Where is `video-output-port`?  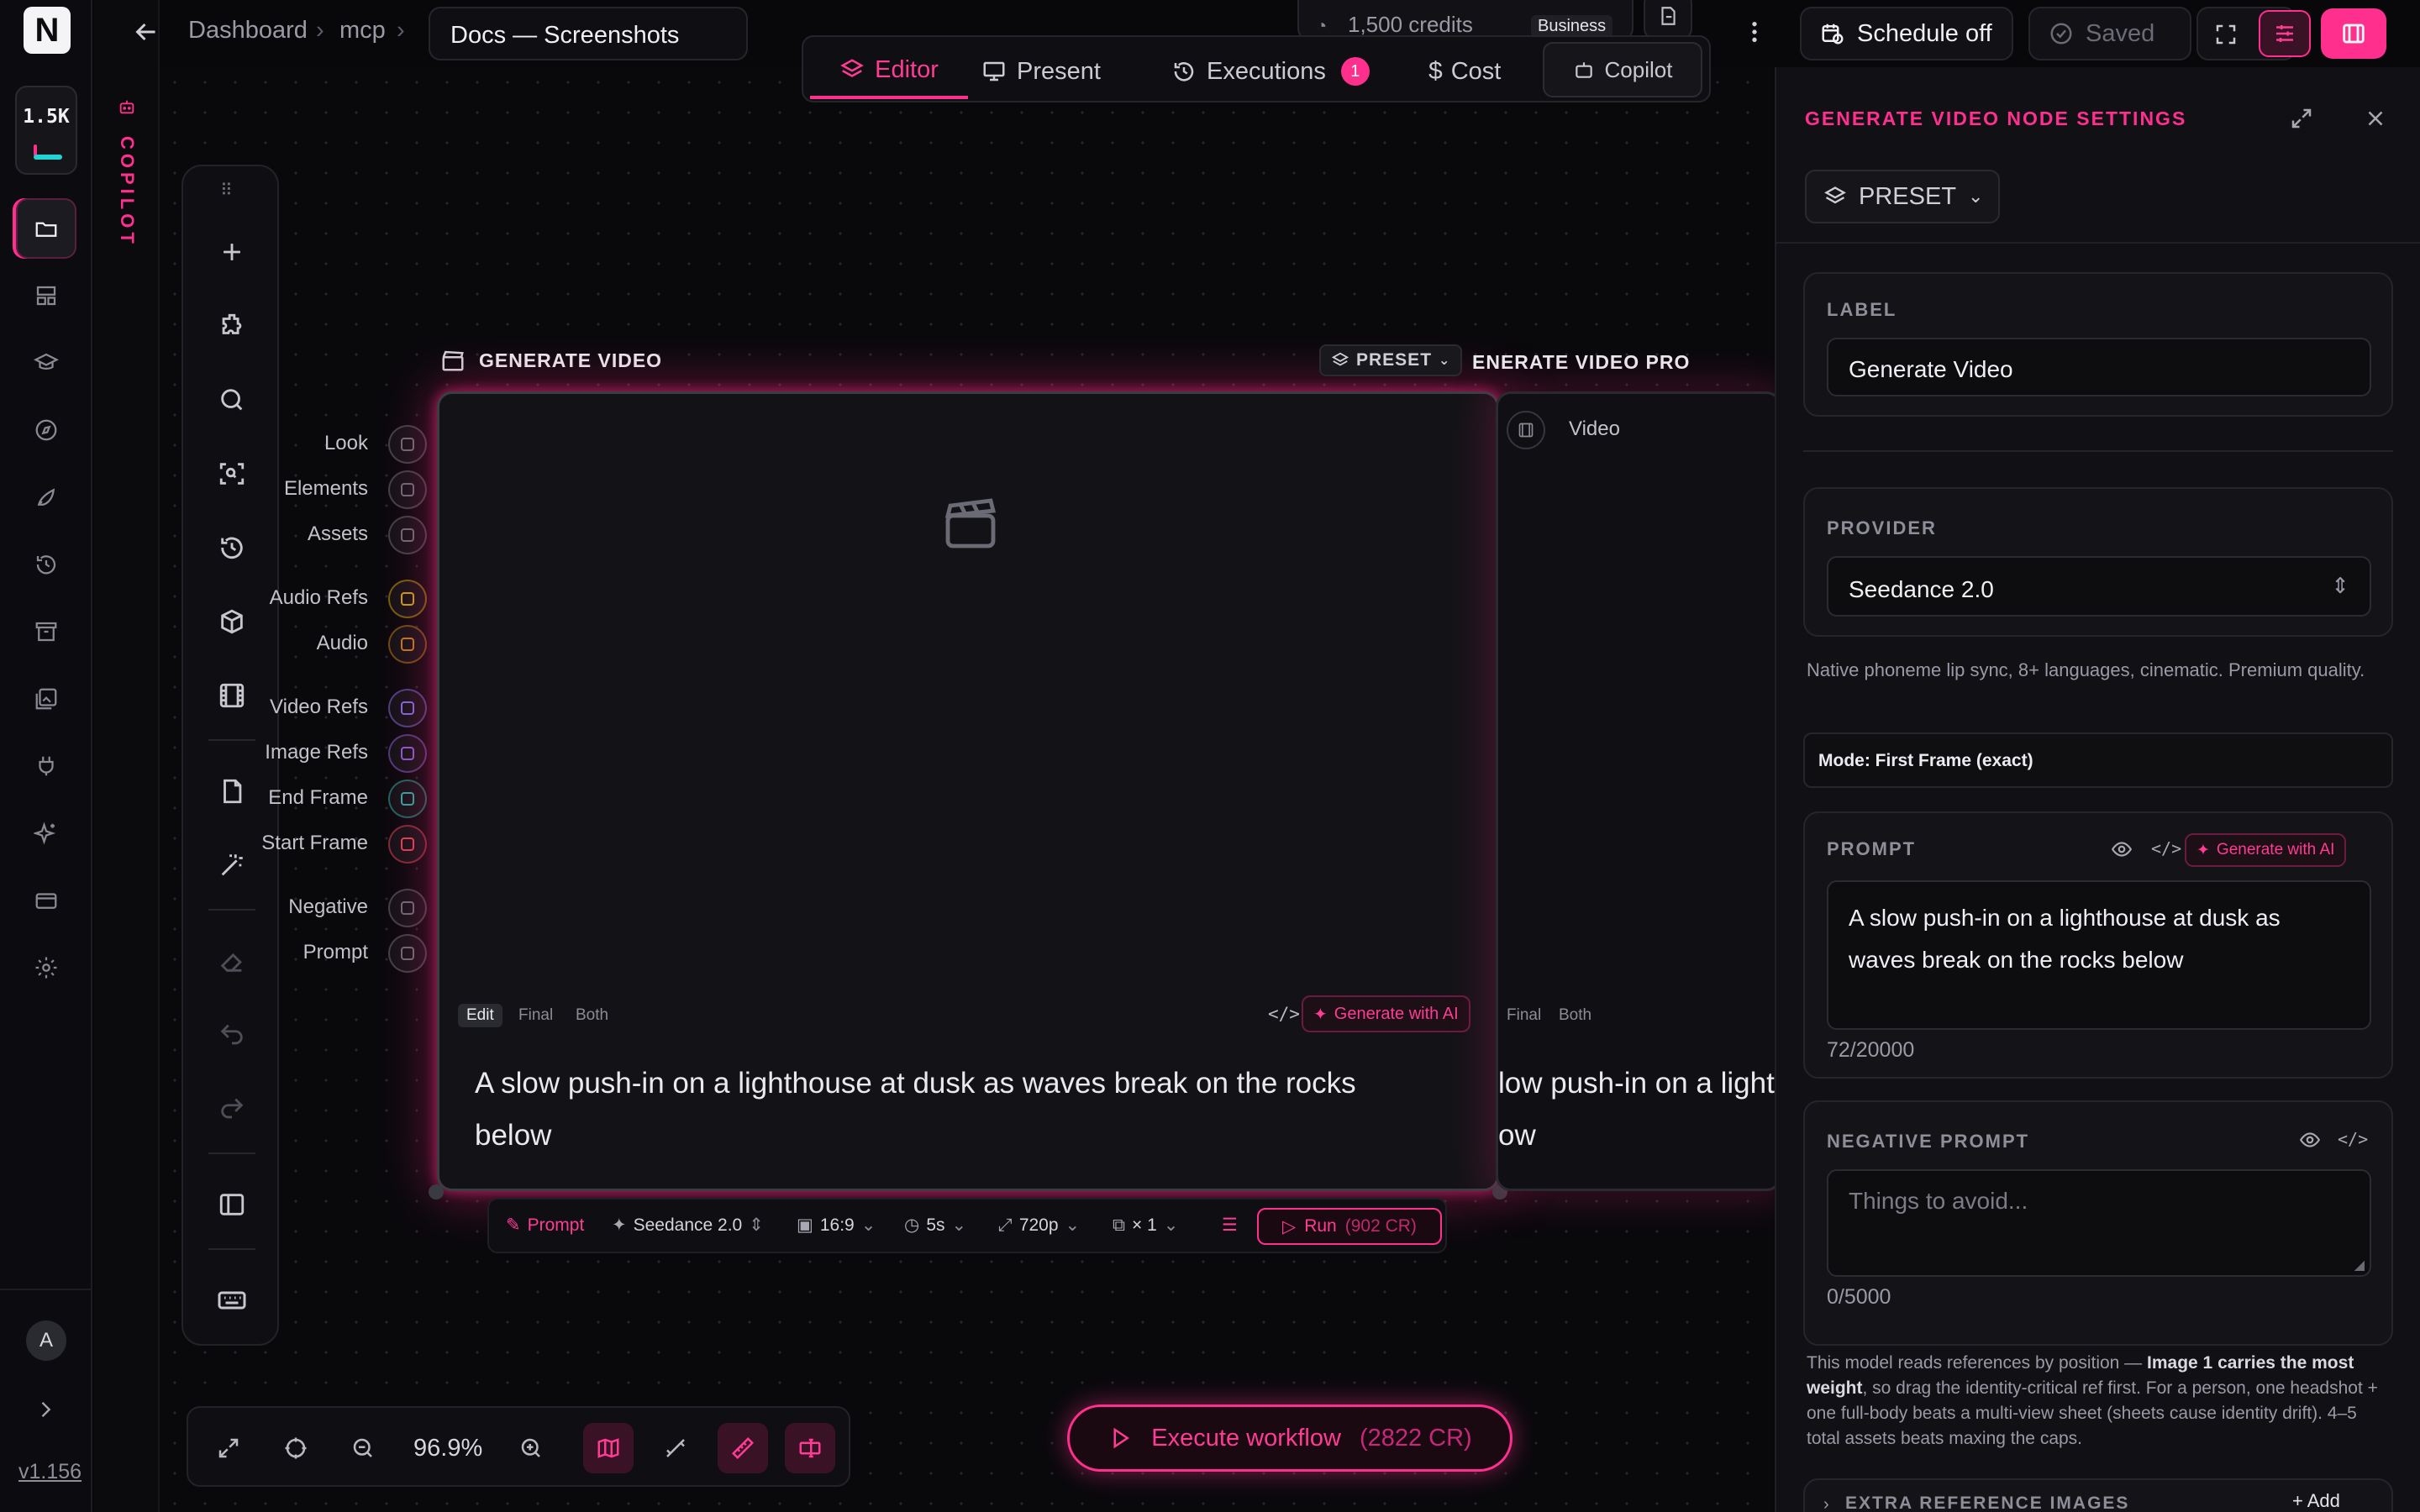
video-output-port is located at coordinates (1526, 430).